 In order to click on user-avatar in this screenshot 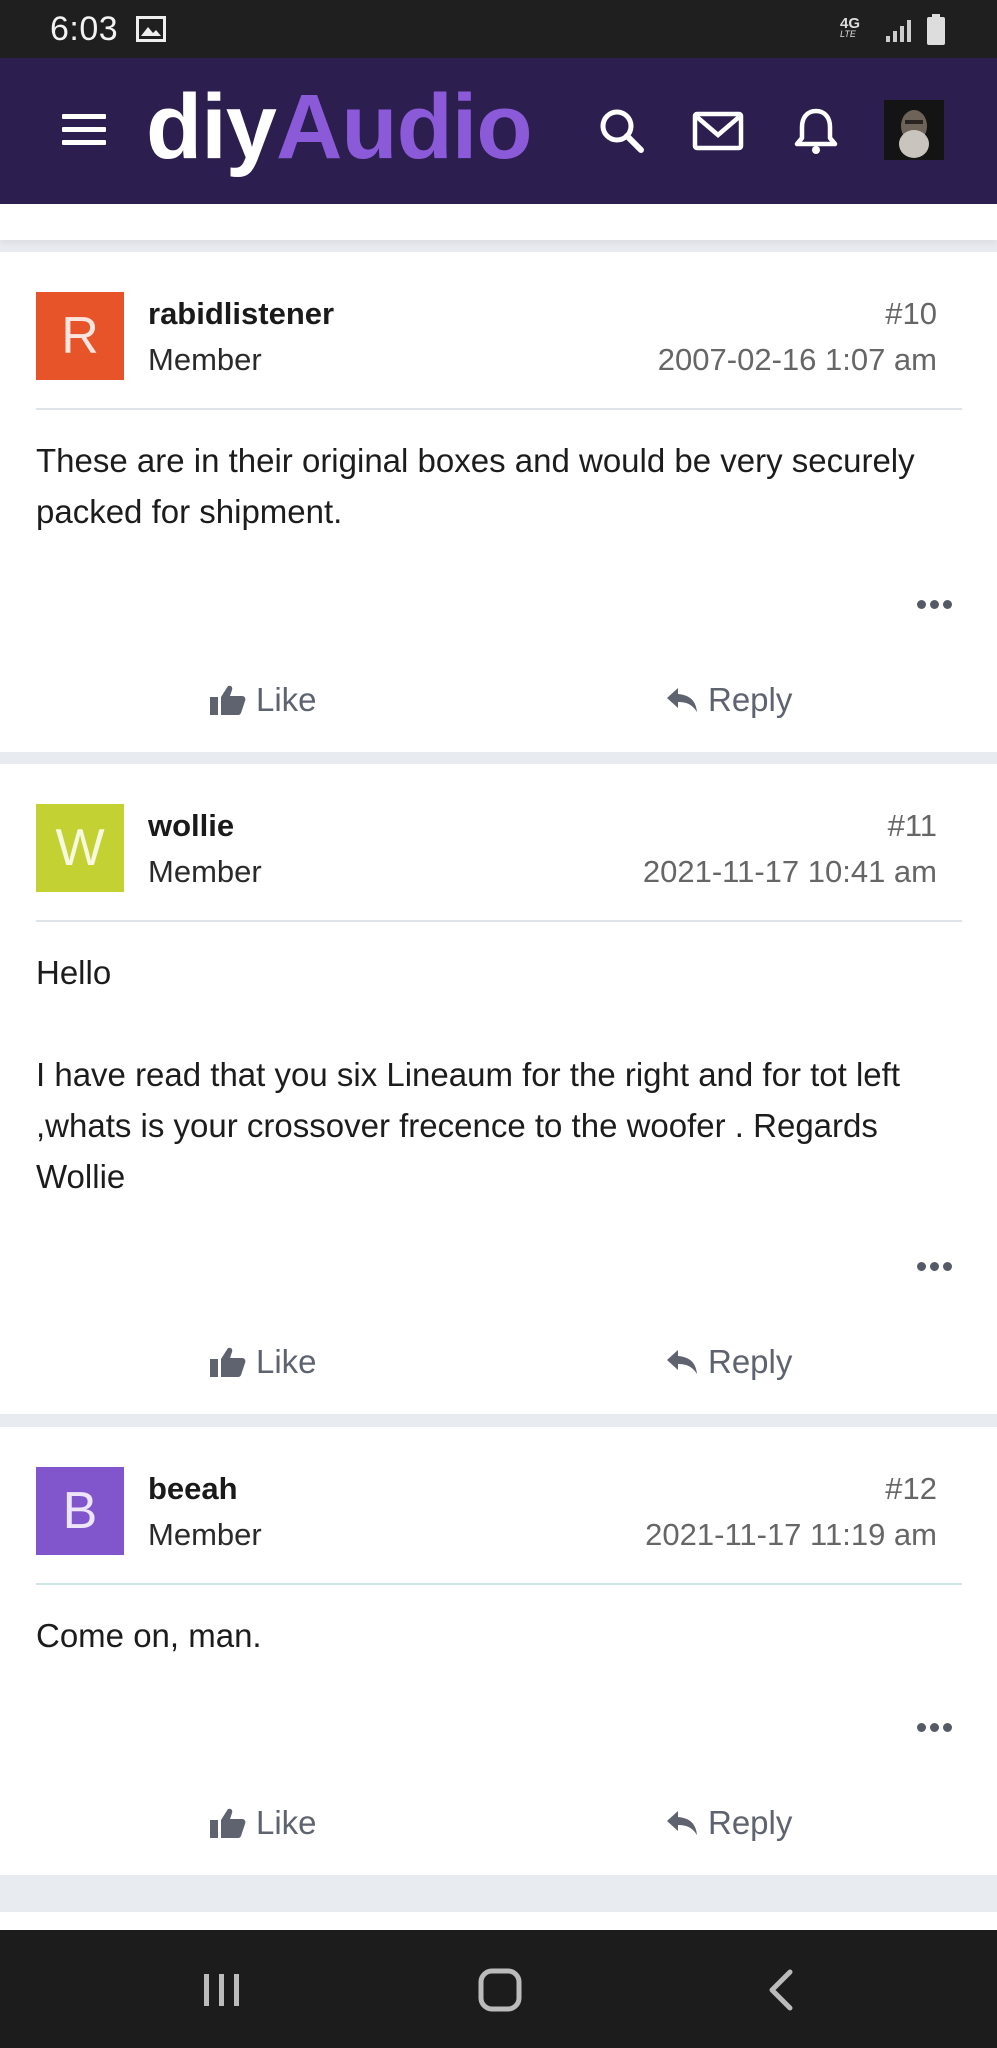, I will do `click(914, 130)`.